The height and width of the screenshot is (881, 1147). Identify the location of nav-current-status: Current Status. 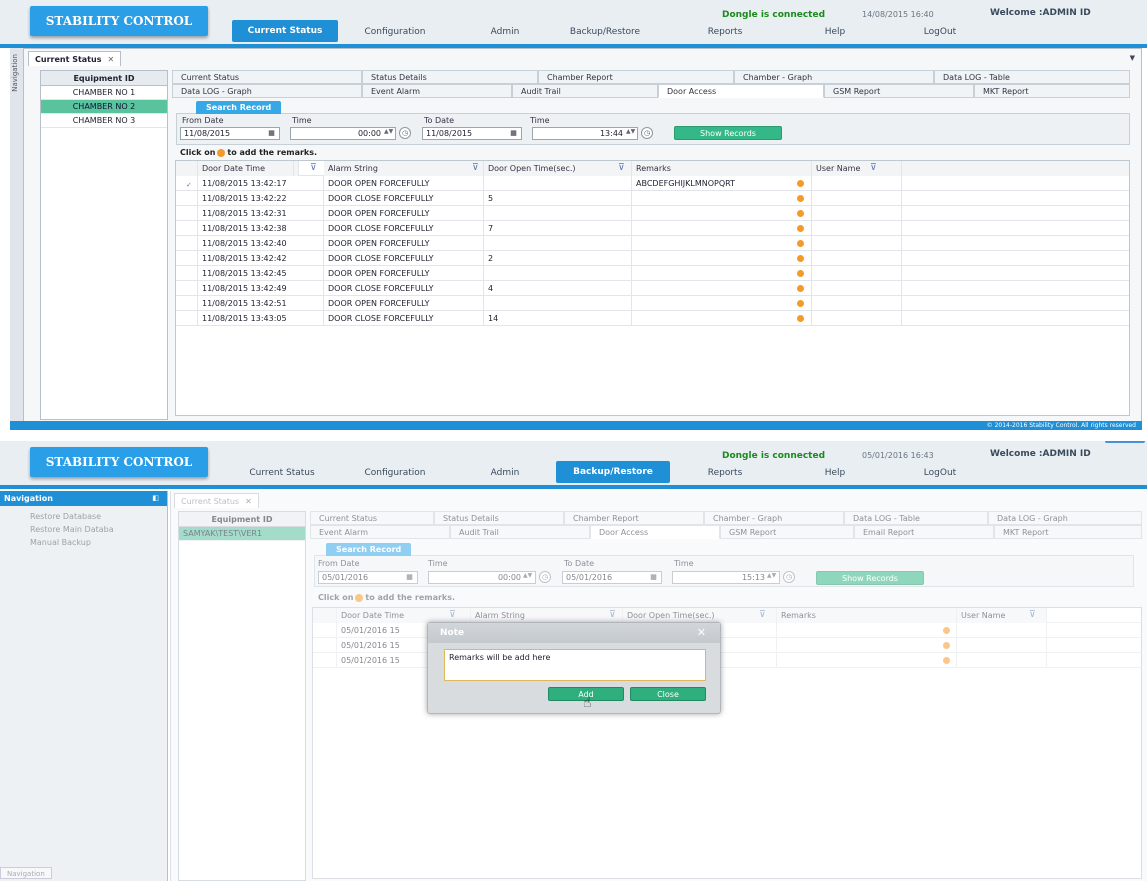
(285, 31).